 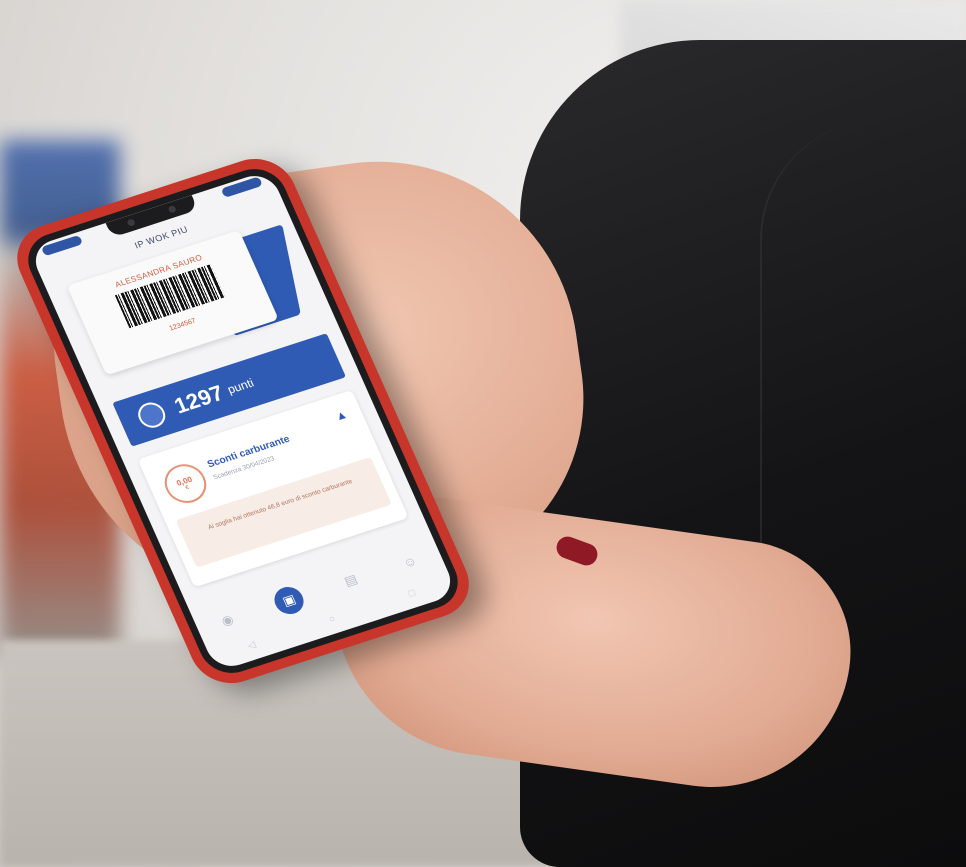 I want to click on profile-icon: ☺, so click(x=410, y=561).